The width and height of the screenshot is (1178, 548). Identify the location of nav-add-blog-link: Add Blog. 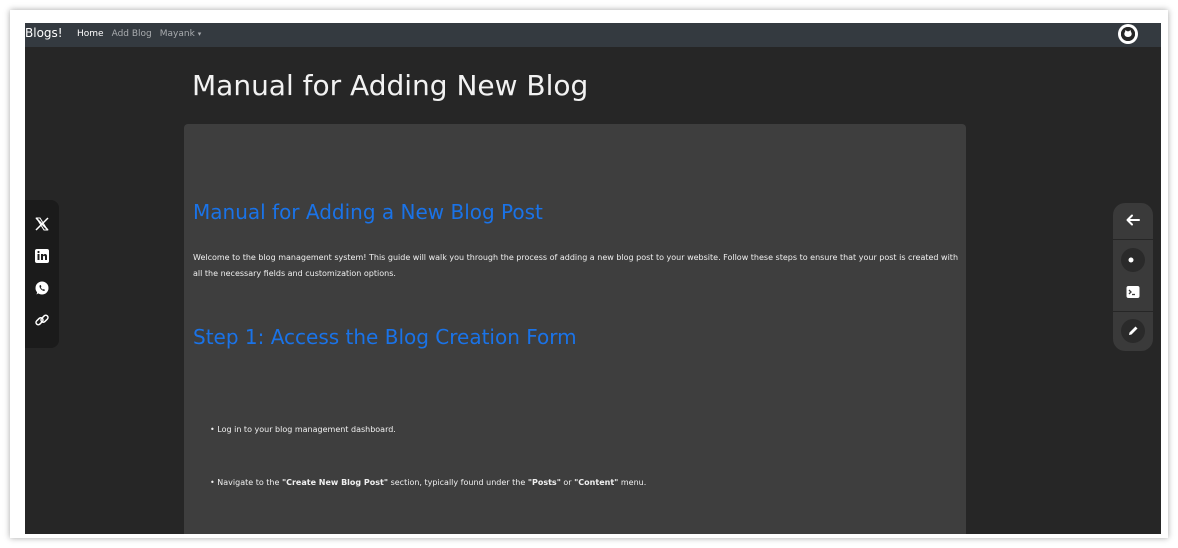
(132, 34).